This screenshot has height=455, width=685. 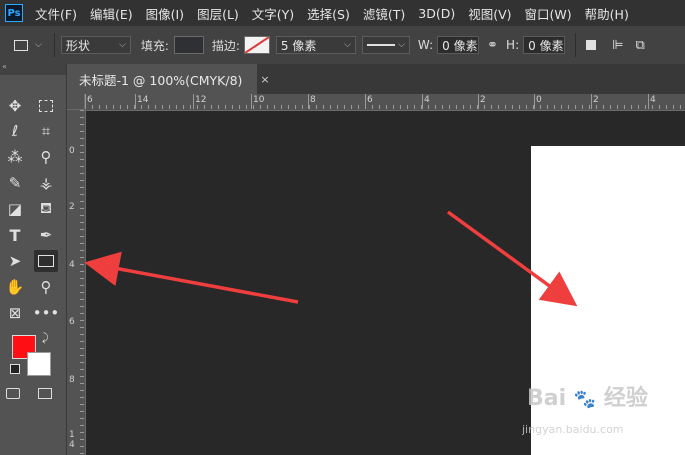 What do you see at coordinates (573, 429) in the screenshot?
I see `watermark-url: jingyan.baidu.com` at bounding box center [573, 429].